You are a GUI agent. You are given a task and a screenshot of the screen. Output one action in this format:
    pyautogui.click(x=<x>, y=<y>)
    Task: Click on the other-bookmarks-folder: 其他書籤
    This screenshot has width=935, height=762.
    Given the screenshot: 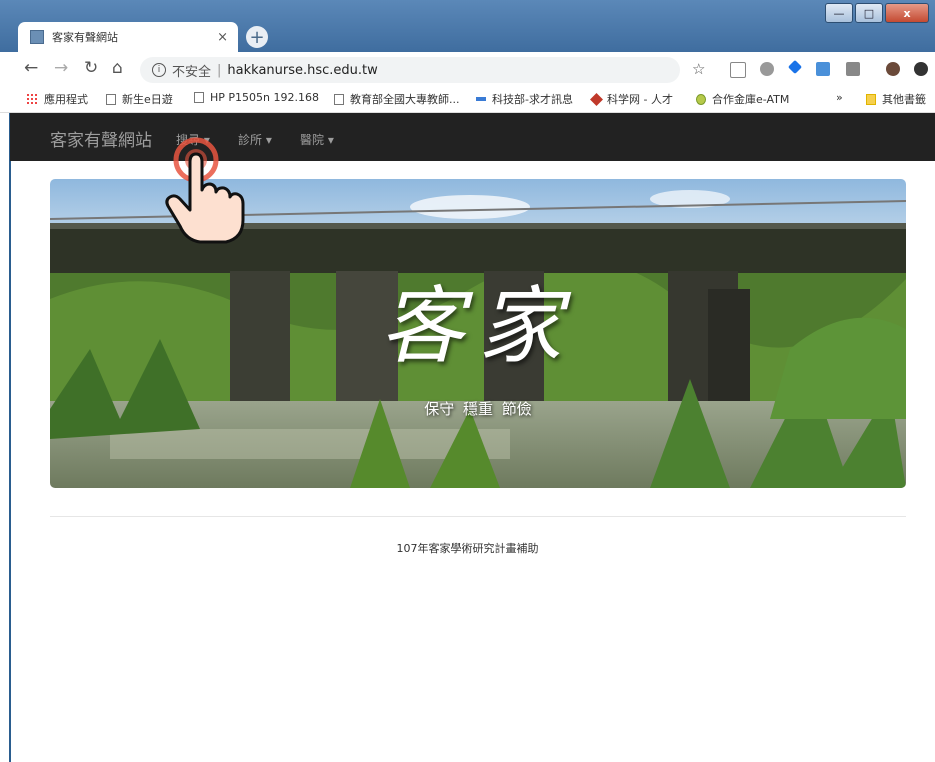 What is the action you would take?
    pyautogui.click(x=896, y=99)
    